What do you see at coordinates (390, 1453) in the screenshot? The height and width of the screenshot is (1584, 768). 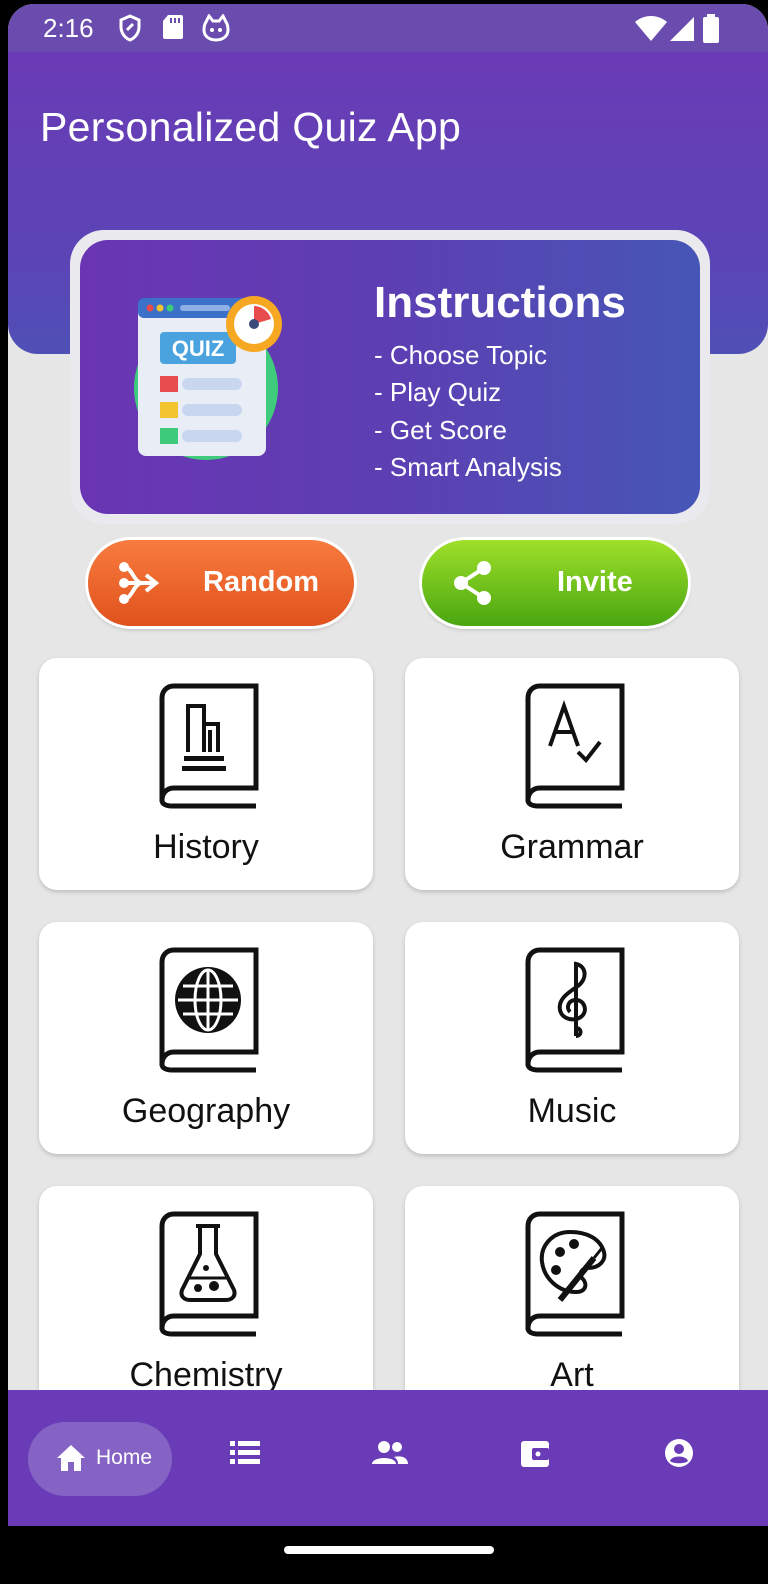 I see `people-icon` at bounding box center [390, 1453].